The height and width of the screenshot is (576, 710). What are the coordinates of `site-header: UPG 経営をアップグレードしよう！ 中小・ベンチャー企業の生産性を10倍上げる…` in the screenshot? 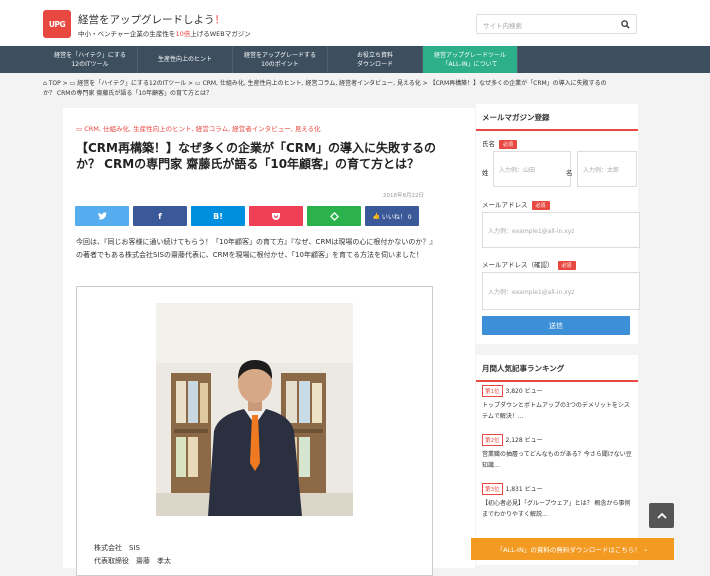 It's located at (355, 23).